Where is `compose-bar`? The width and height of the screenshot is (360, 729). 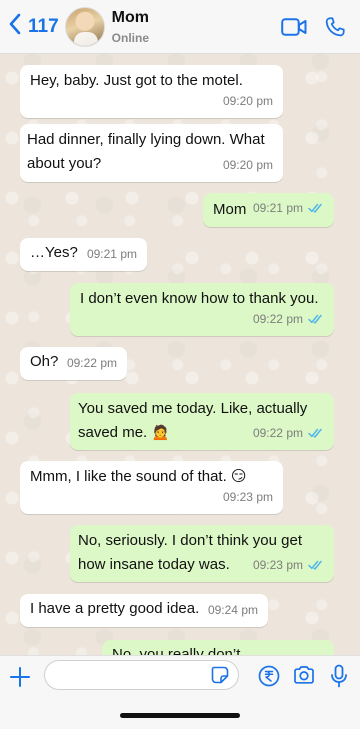
compose-bar is located at coordinates (180, 692).